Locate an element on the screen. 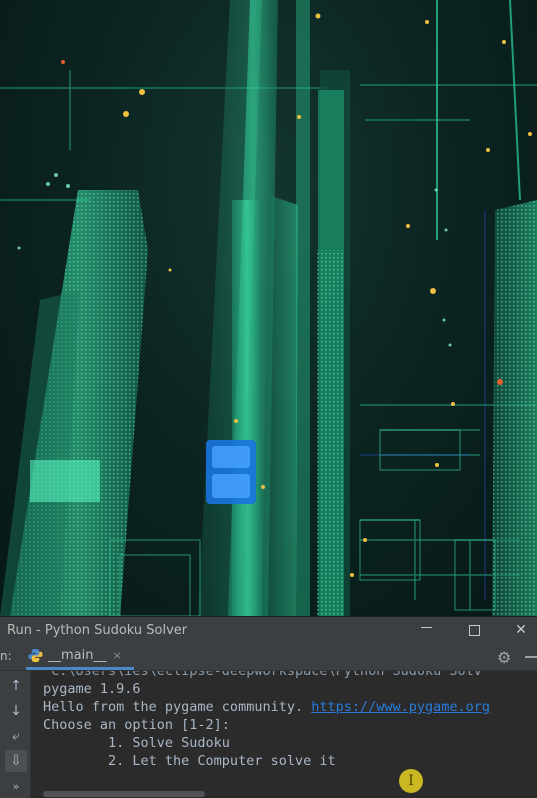 The image size is (537, 798). console-line-prompt: Choose an option [1-2]: is located at coordinates (136, 725).